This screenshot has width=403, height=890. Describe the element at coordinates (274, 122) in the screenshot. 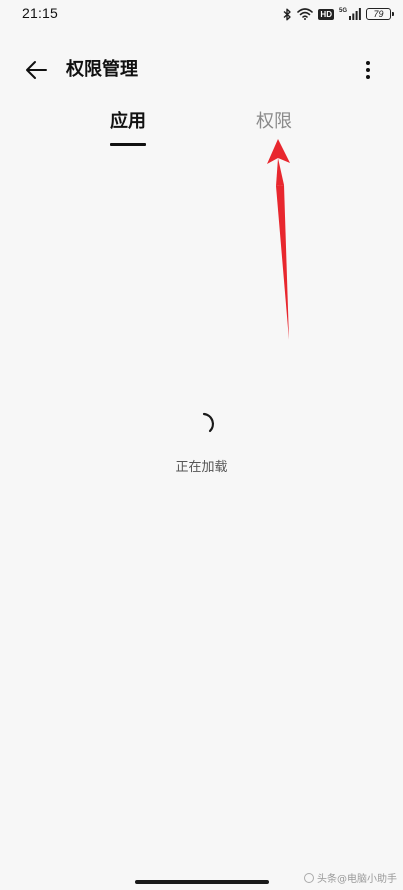

I see `tab-permissions: 权限` at that location.